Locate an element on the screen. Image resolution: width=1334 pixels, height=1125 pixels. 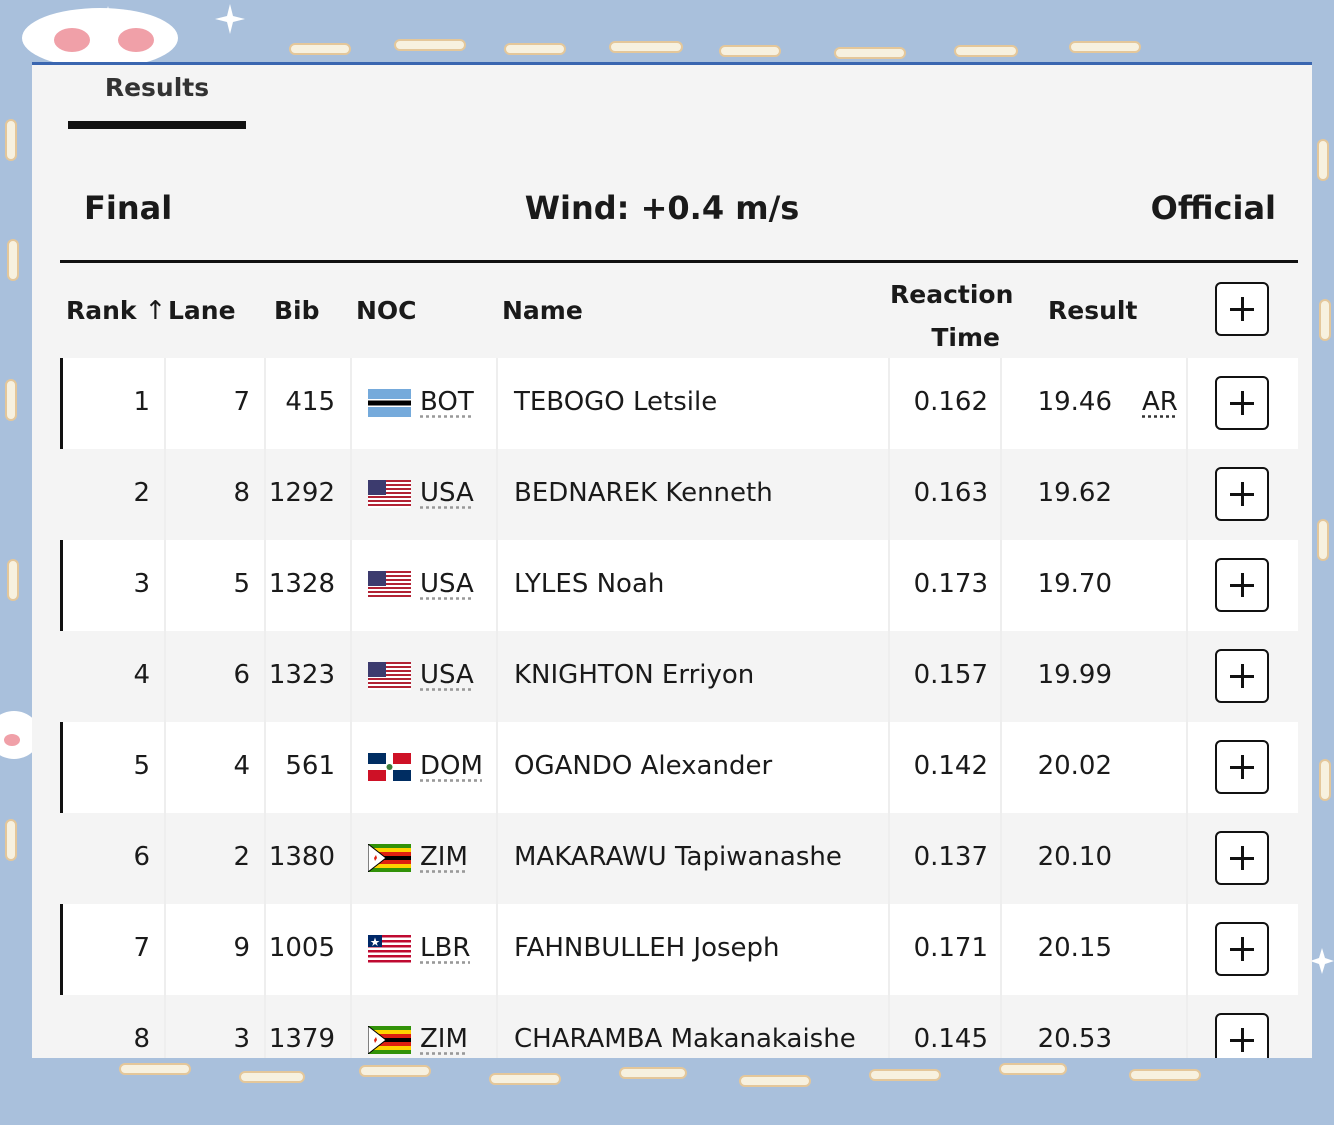
tab-results-label: Results is located at coordinates (157, 87).